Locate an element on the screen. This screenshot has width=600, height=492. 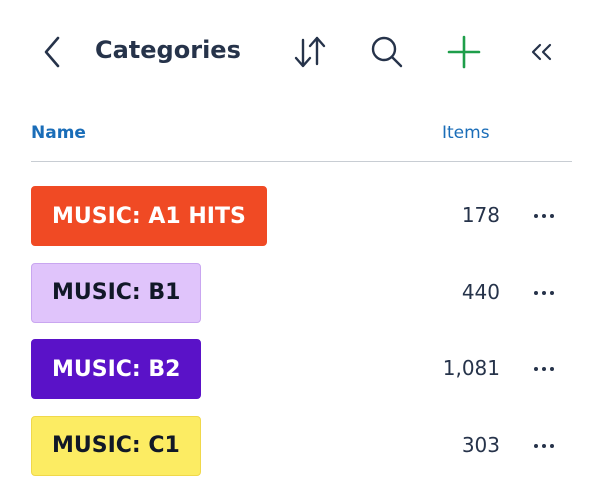
category-chip: MUSIC: B2 is located at coordinates (116, 369).